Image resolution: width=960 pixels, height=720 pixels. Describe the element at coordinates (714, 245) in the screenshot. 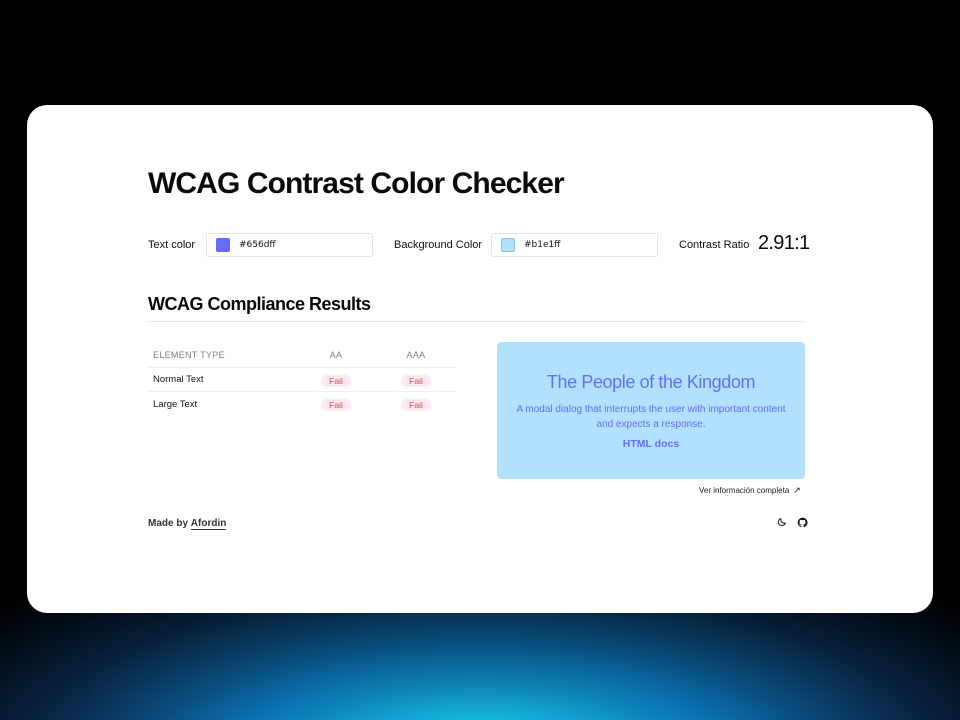

I see `contrast-ratio-label: Contrast Ratio` at that location.